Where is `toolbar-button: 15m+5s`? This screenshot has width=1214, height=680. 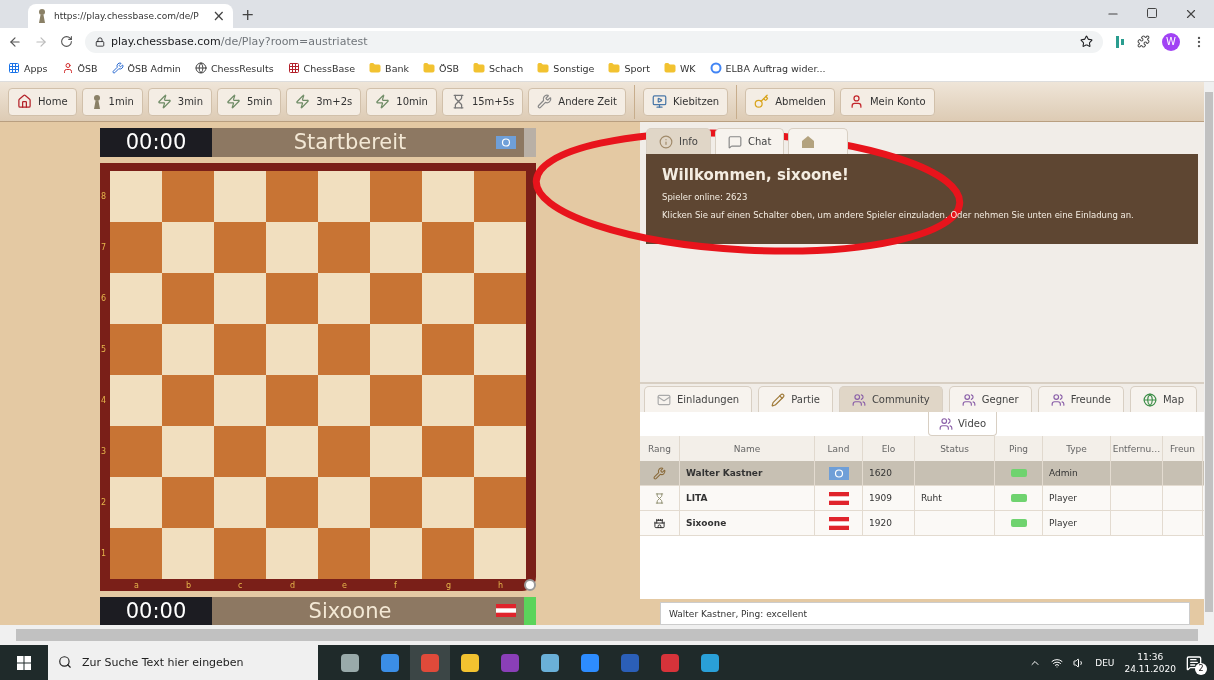 toolbar-button: 15m+5s is located at coordinates (482, 101).